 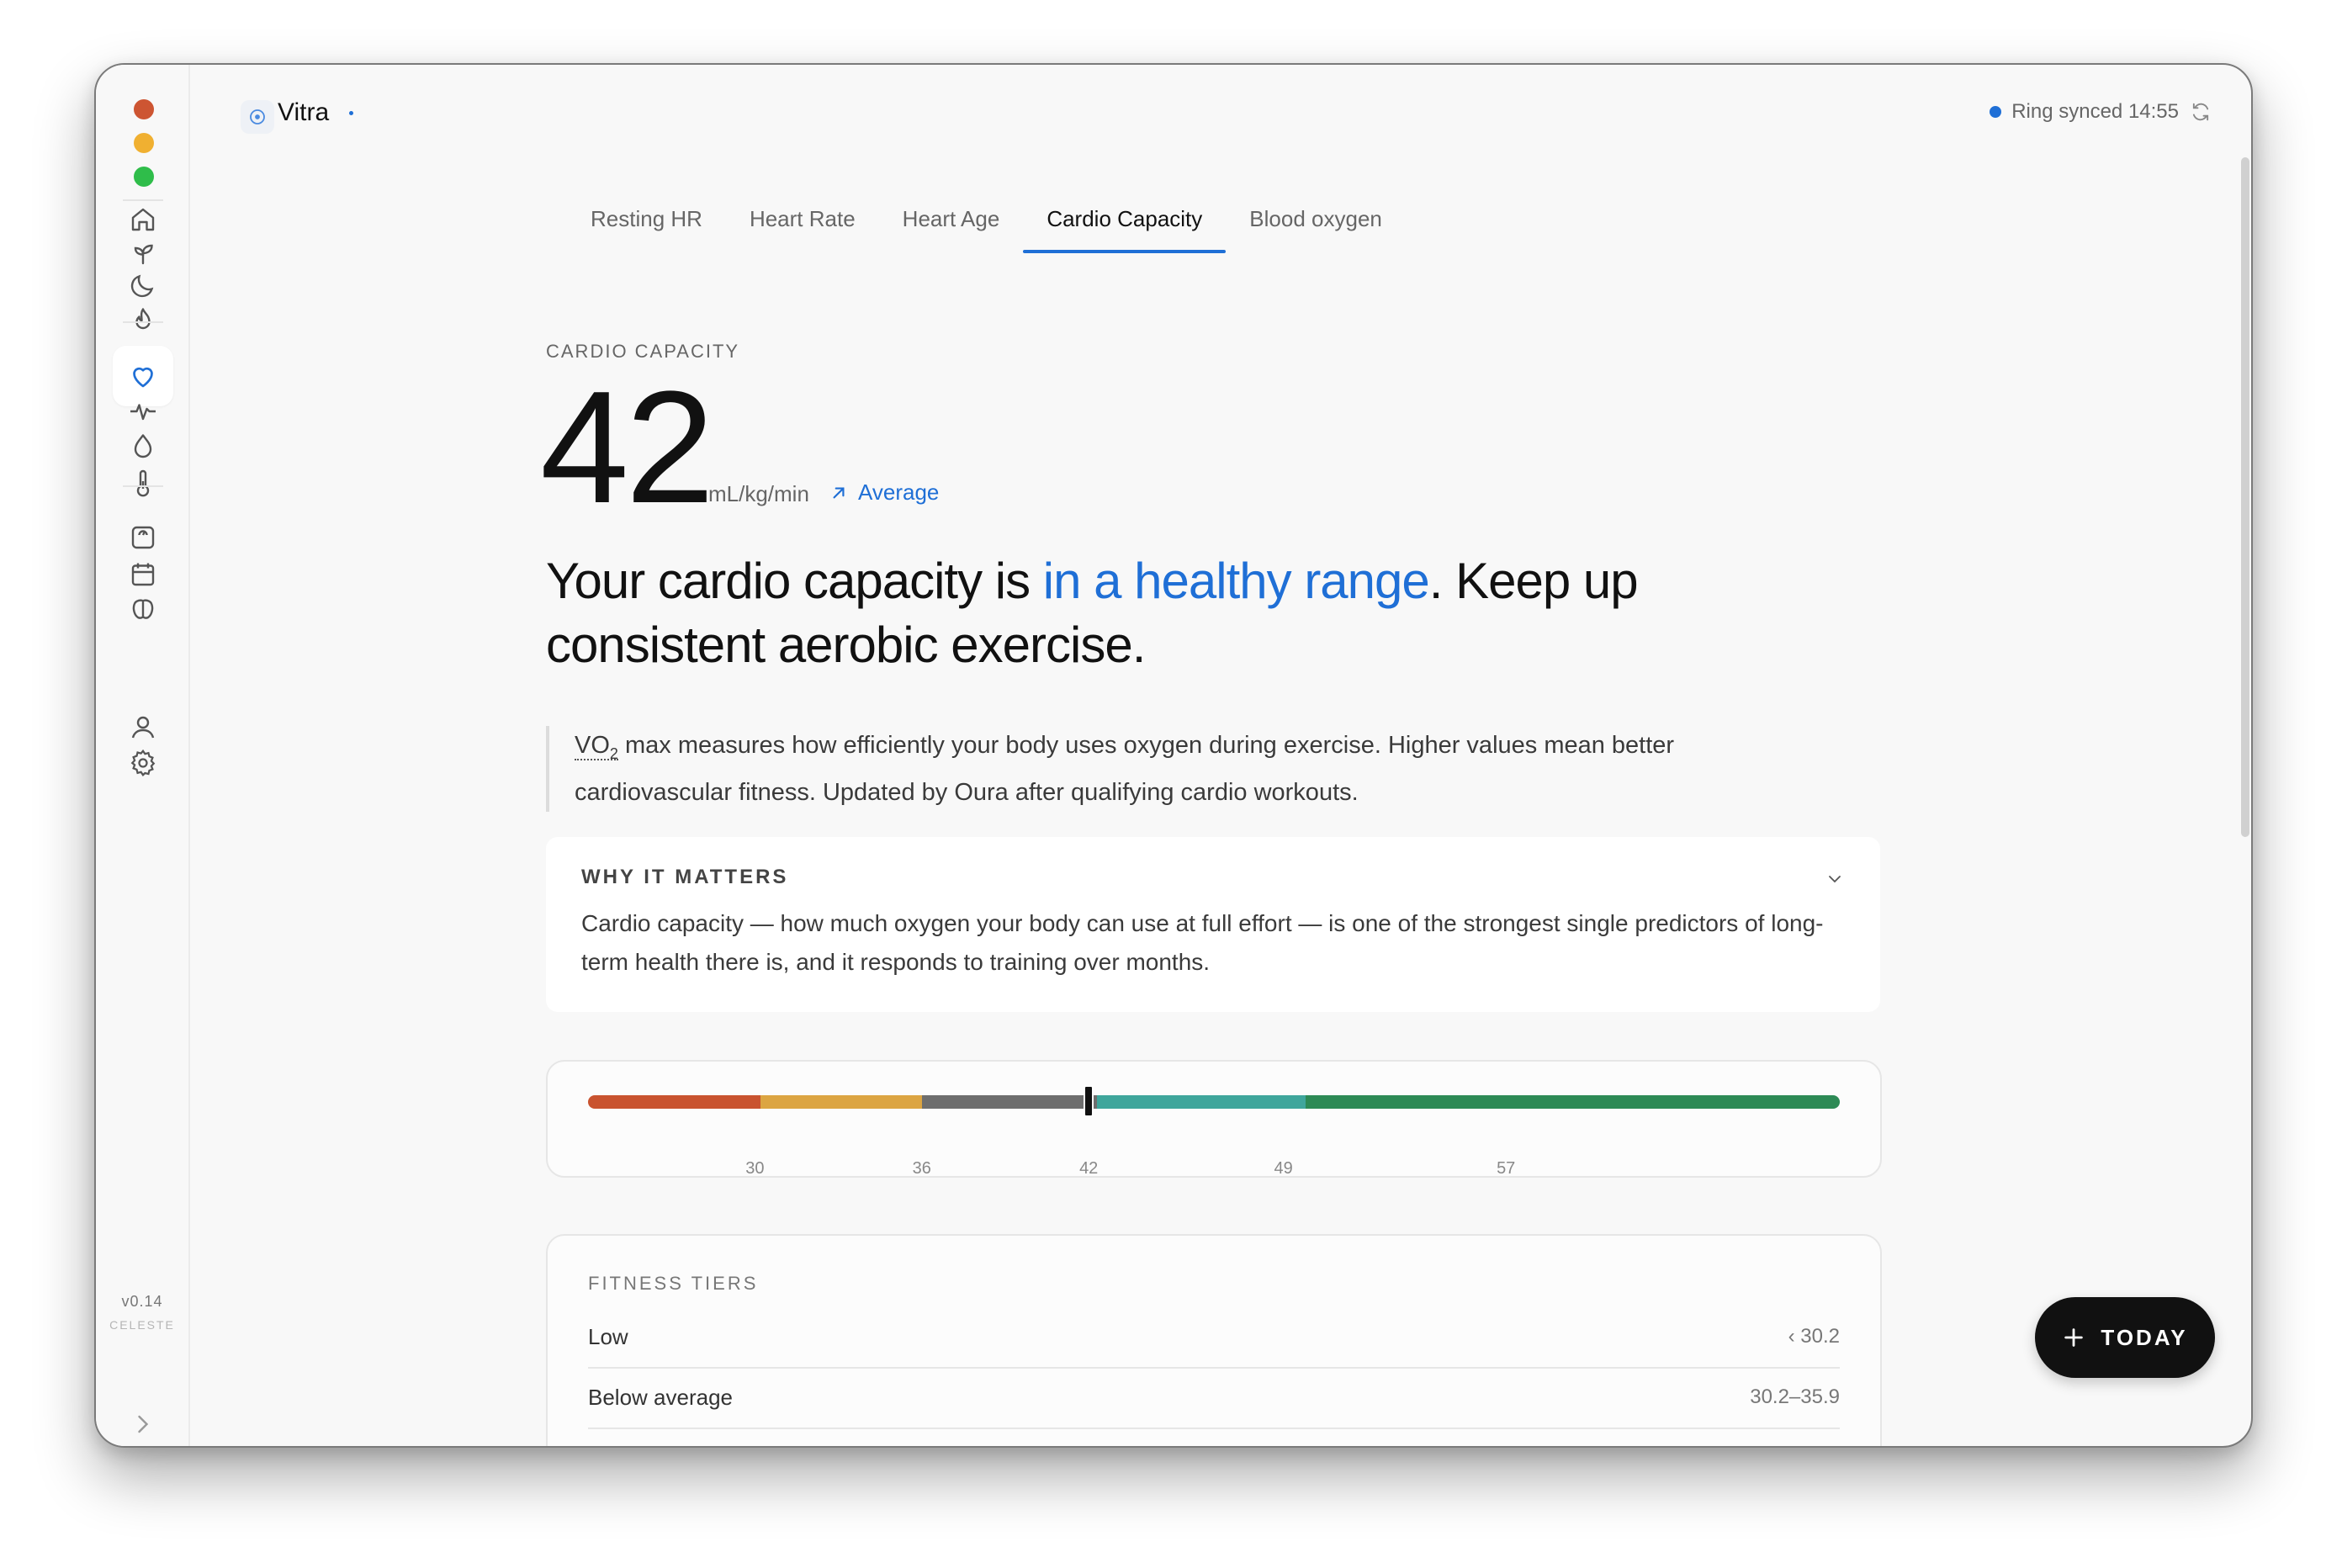 I want to click on today-button: TODAY, so click(x=2125, y=1337).